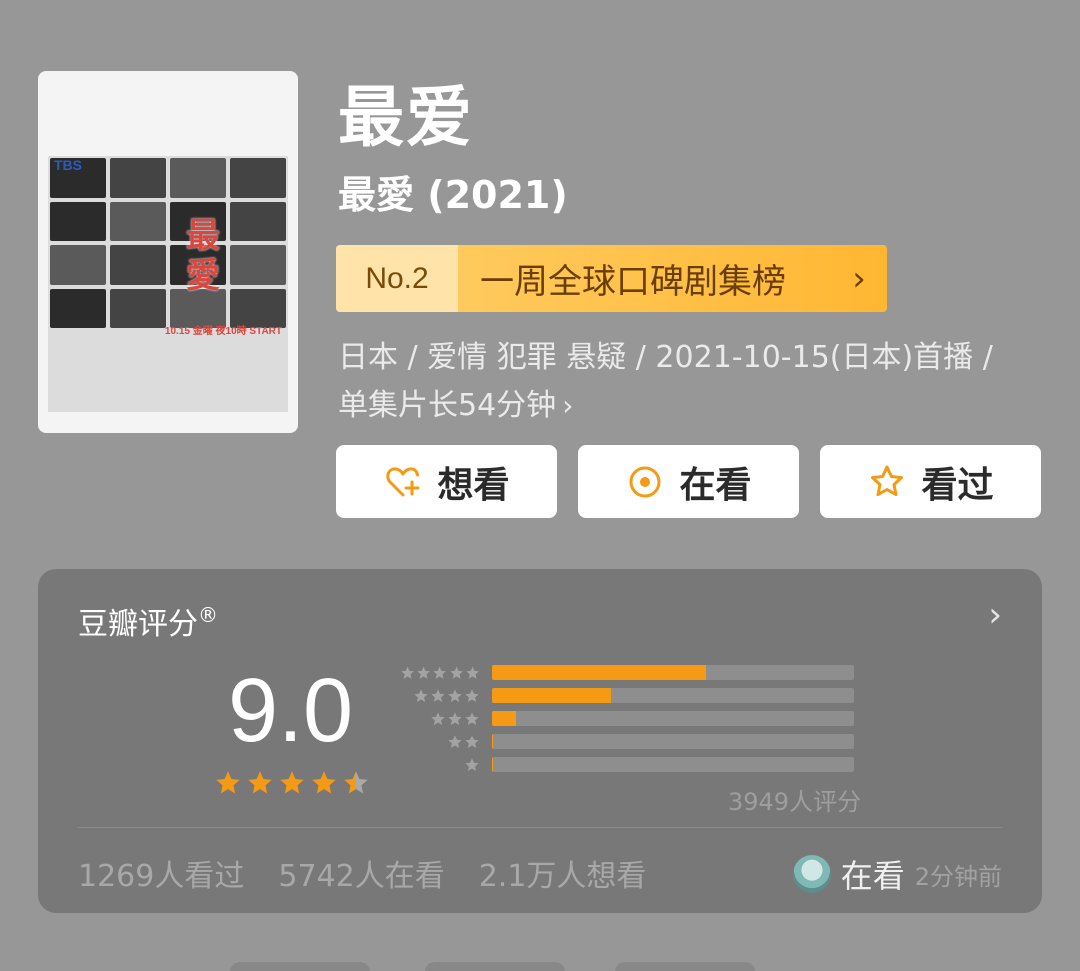 The image size is (1080, 971). I want to click on wish-count: 2.1万人想看, so click(563, 873).